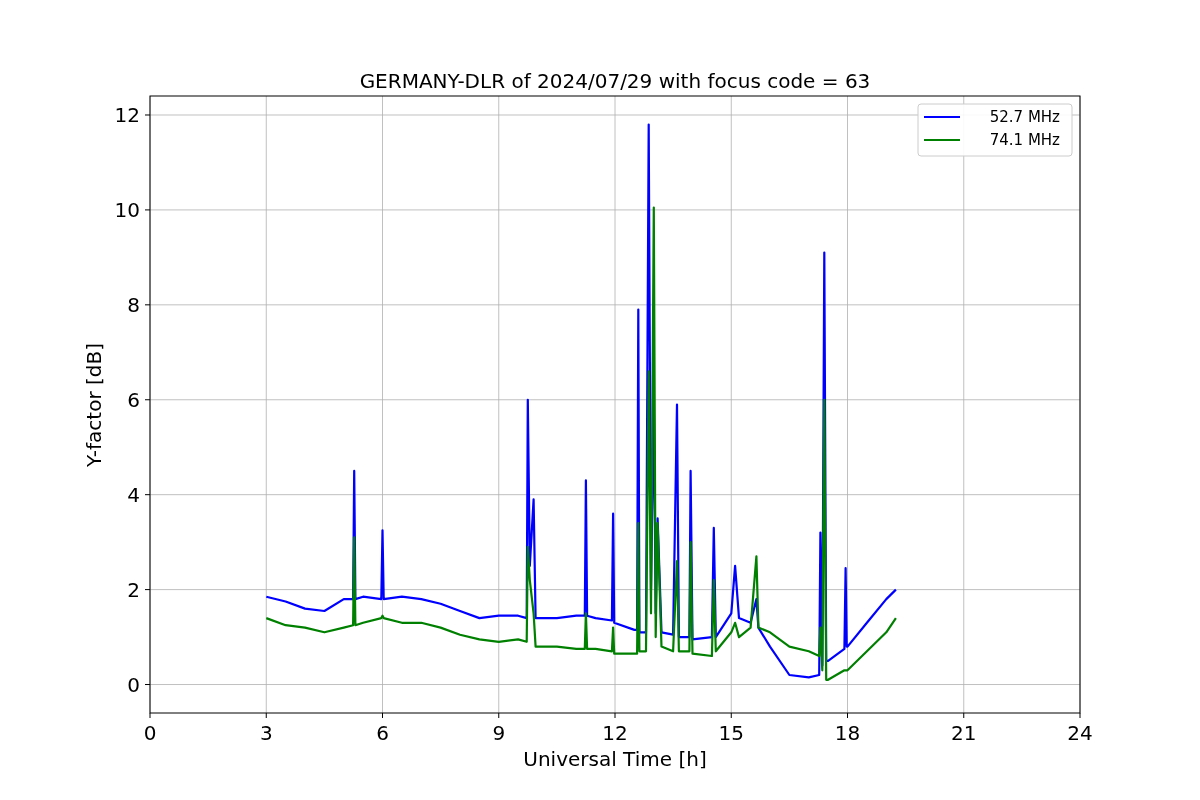 Image resolution: width=1200 pixels, height=800 pixels. Describe the element at coordinates (1080, 733) in the screenshot. I see `x-tick-label: 24` at that location.